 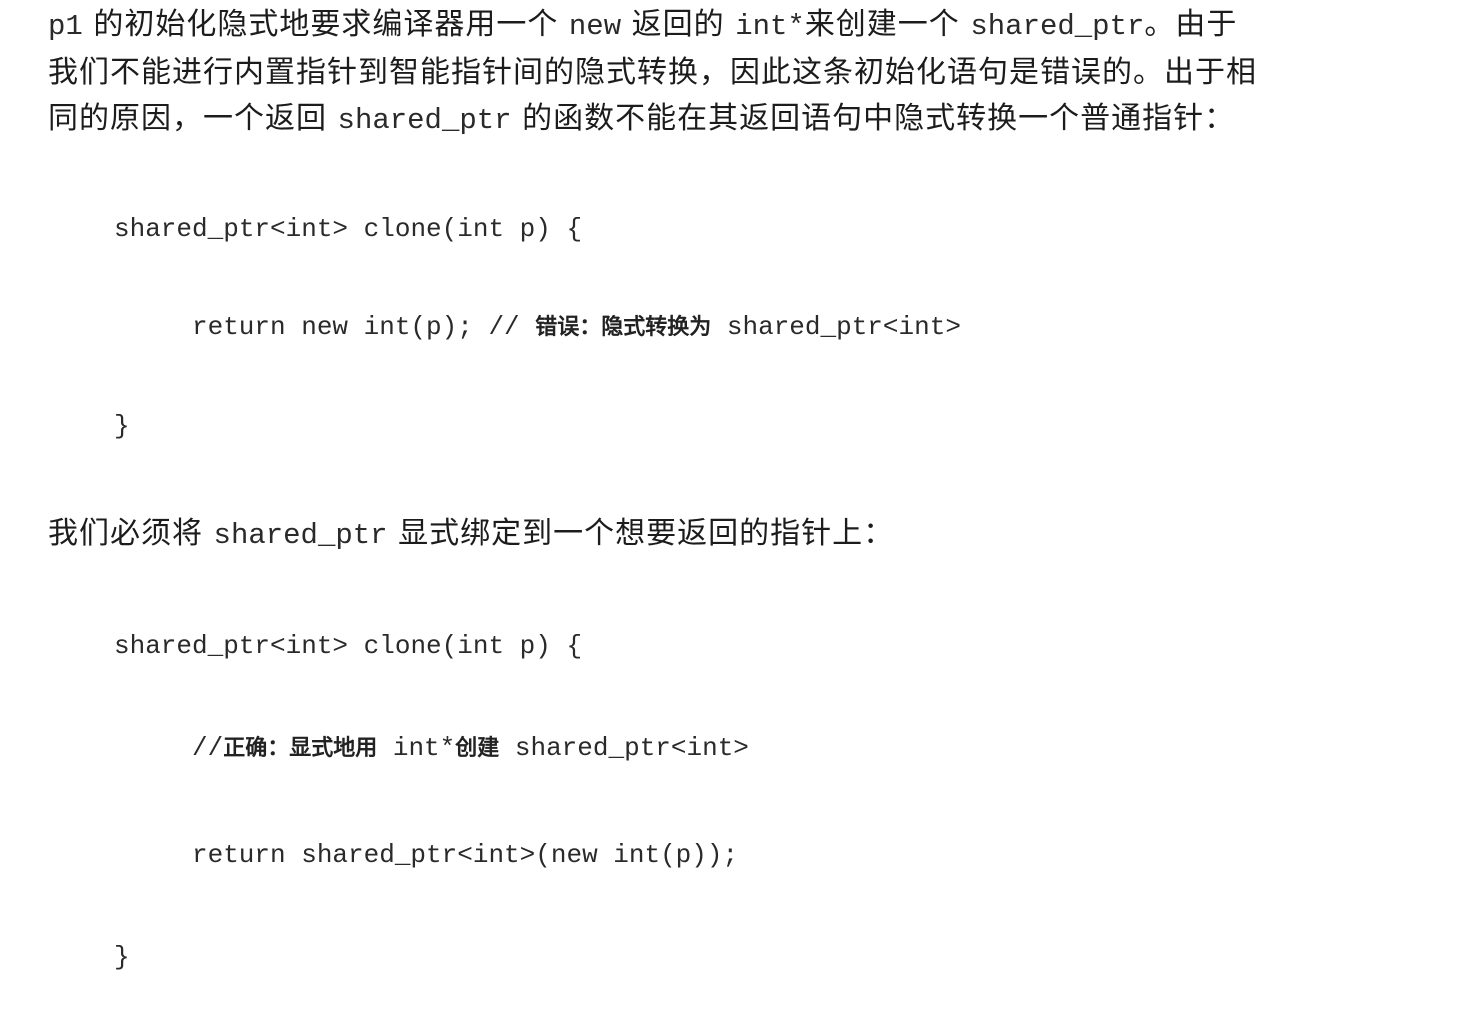 I want to click on text-run: 我们必须将, so click(x=131, y=533).